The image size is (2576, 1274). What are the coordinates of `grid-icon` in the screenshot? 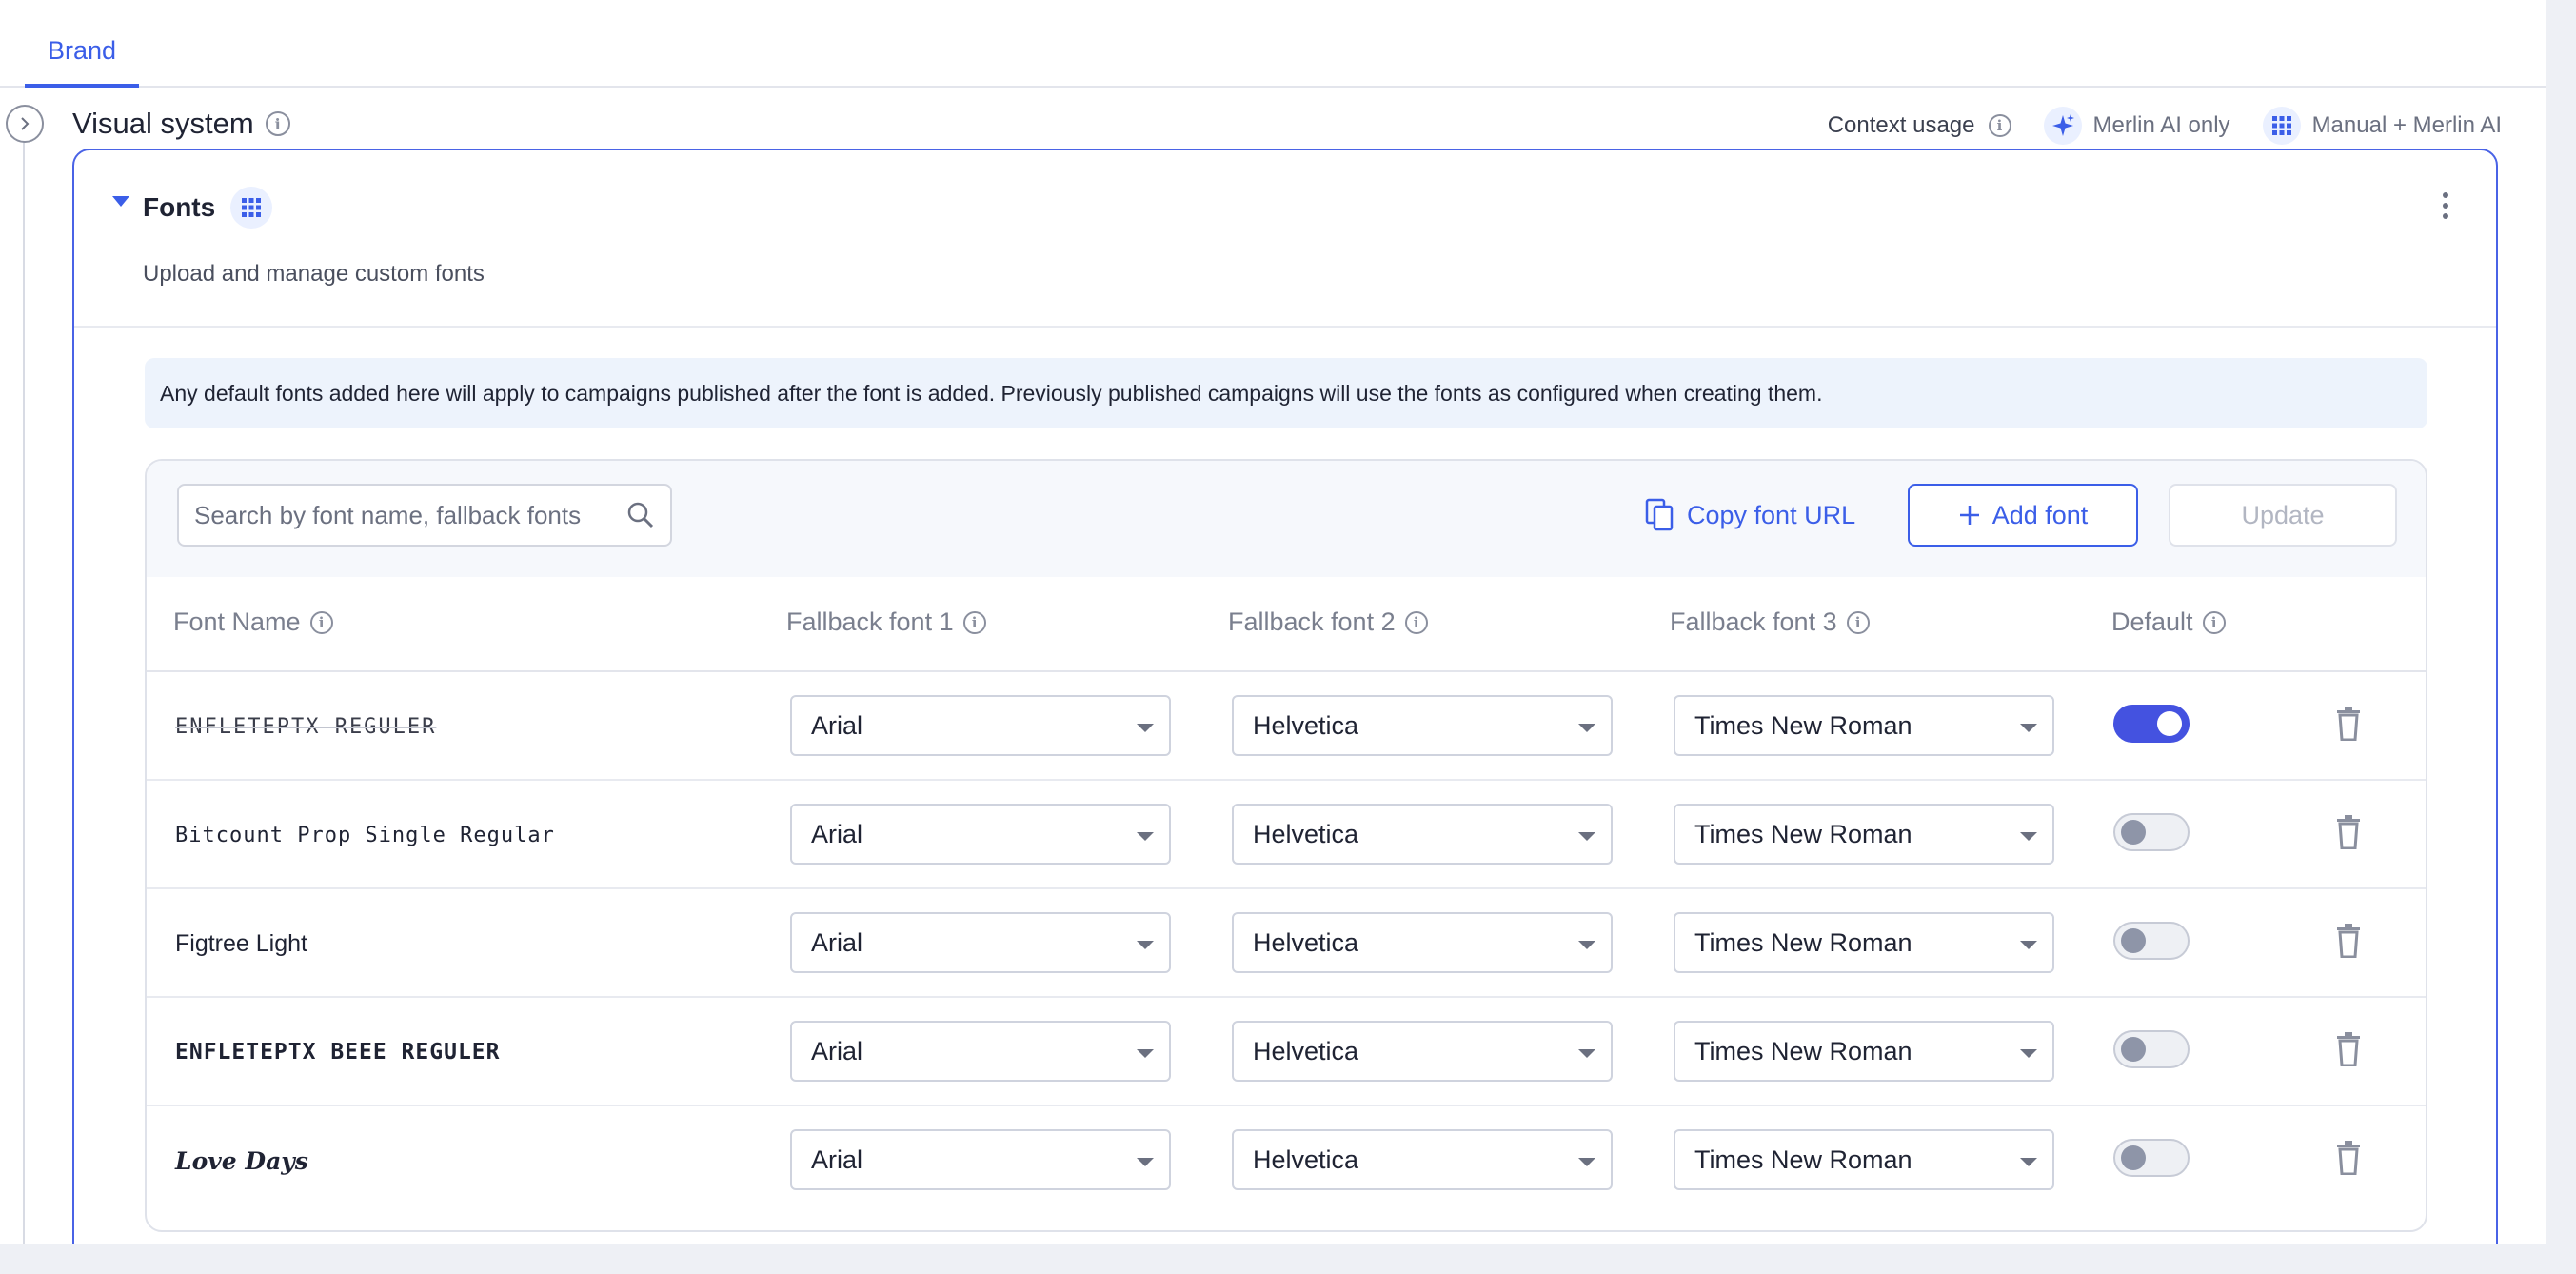 It's located at (2281, 126).